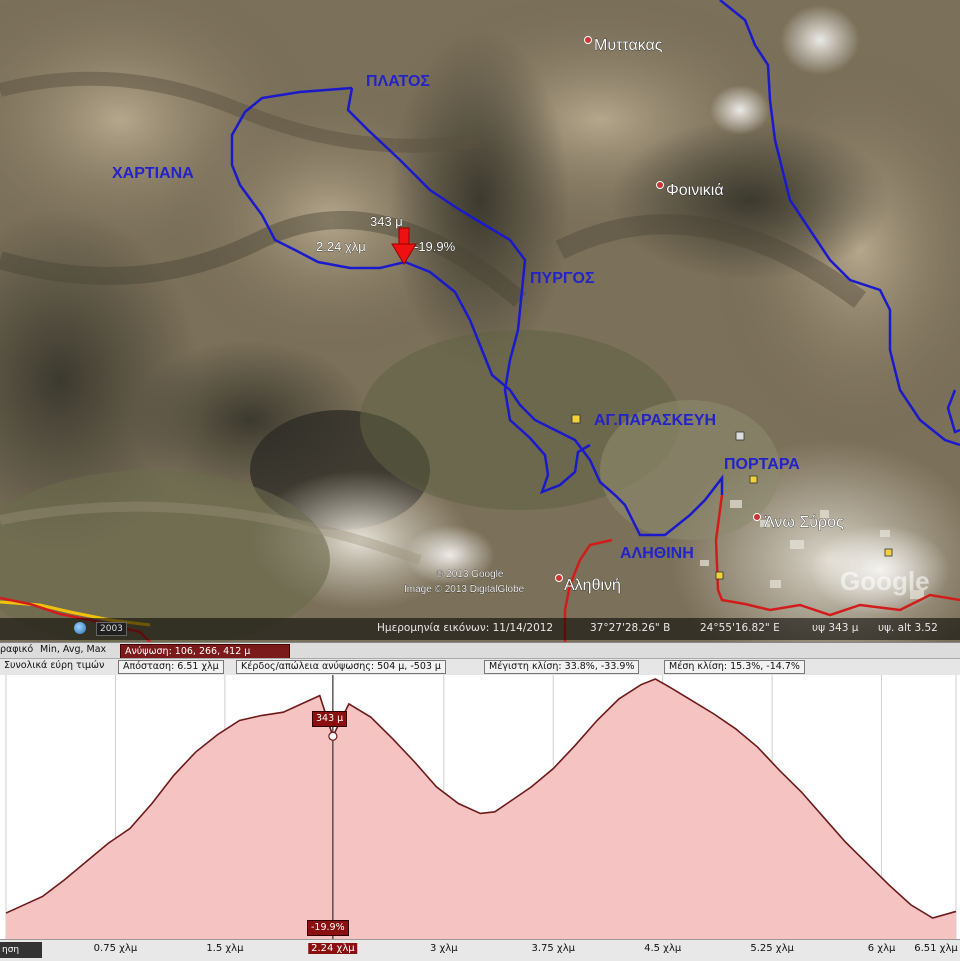 This screenshot has width=960, height=961. I want to click on place-pin-ano-syros, so click(757, 517).